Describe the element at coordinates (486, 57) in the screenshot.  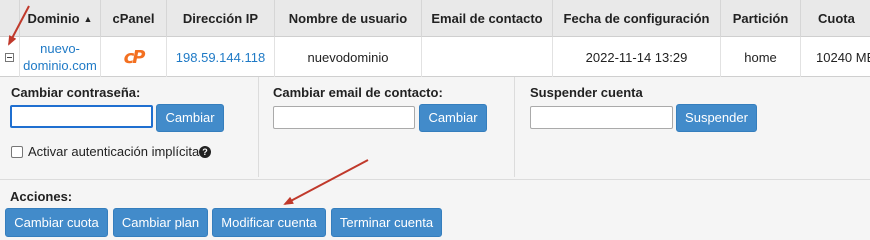
I see `email-cell` at that location.